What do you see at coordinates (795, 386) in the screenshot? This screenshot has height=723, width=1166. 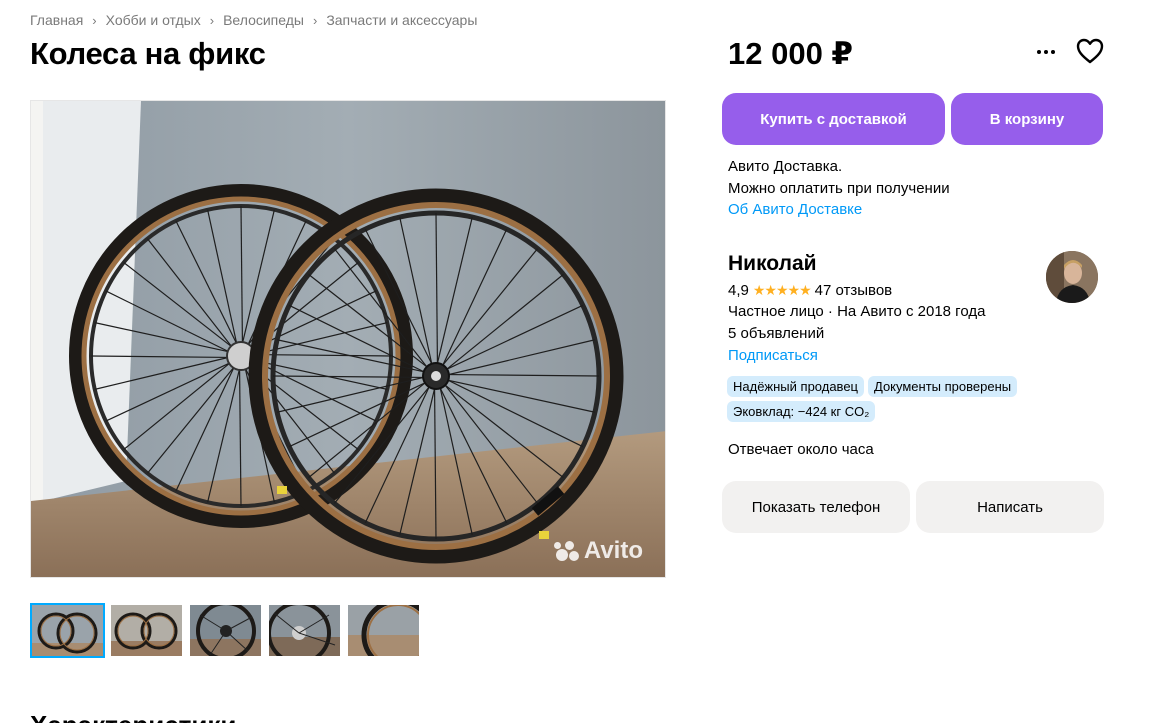 I see `badge-reliable-seller: Надёжный продавец` at bounding box center [795, 386].